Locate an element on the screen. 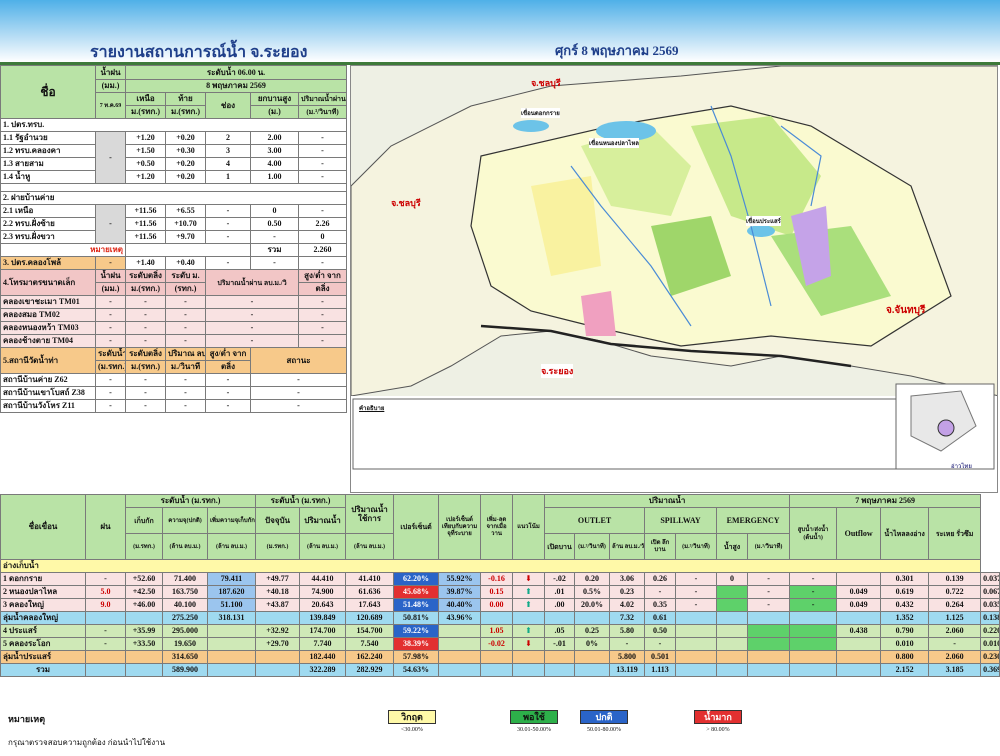 The width and height of the screenshot is (1000, 756). table-cell: ระเหย รั่วซึม is located at coordinates (955, 533).